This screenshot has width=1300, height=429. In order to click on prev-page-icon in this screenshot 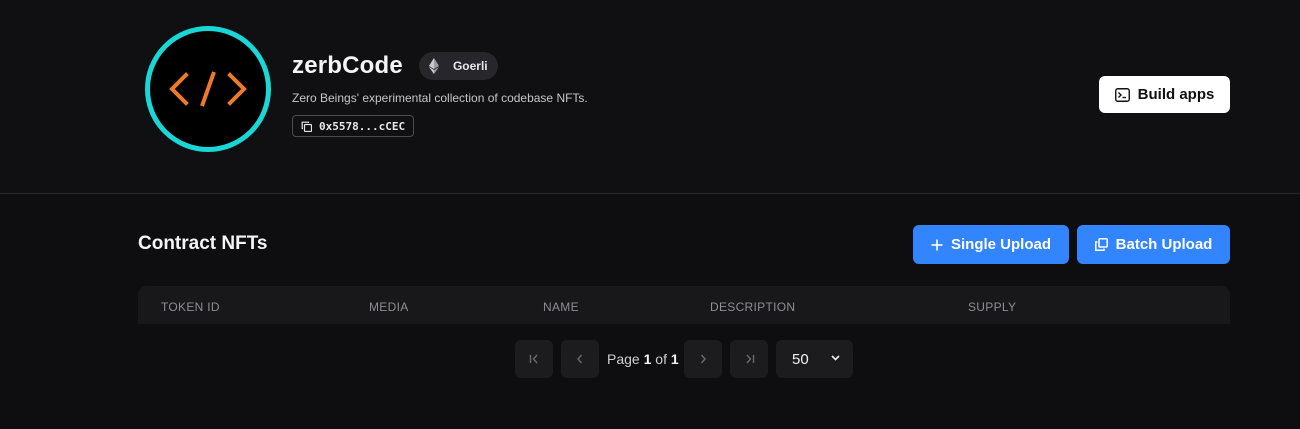, I will do `click(580, 359)`.